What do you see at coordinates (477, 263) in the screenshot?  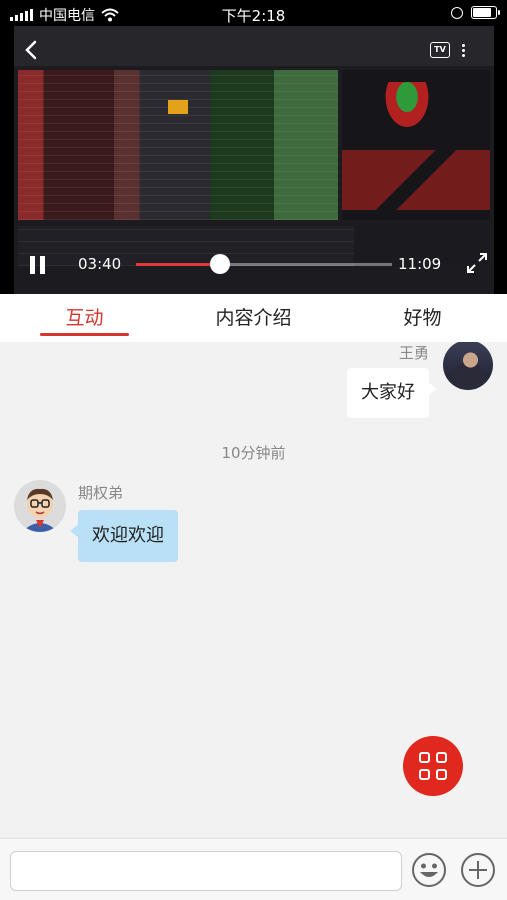 I see `fullscreen-icon` at bounding box center [477, 263].